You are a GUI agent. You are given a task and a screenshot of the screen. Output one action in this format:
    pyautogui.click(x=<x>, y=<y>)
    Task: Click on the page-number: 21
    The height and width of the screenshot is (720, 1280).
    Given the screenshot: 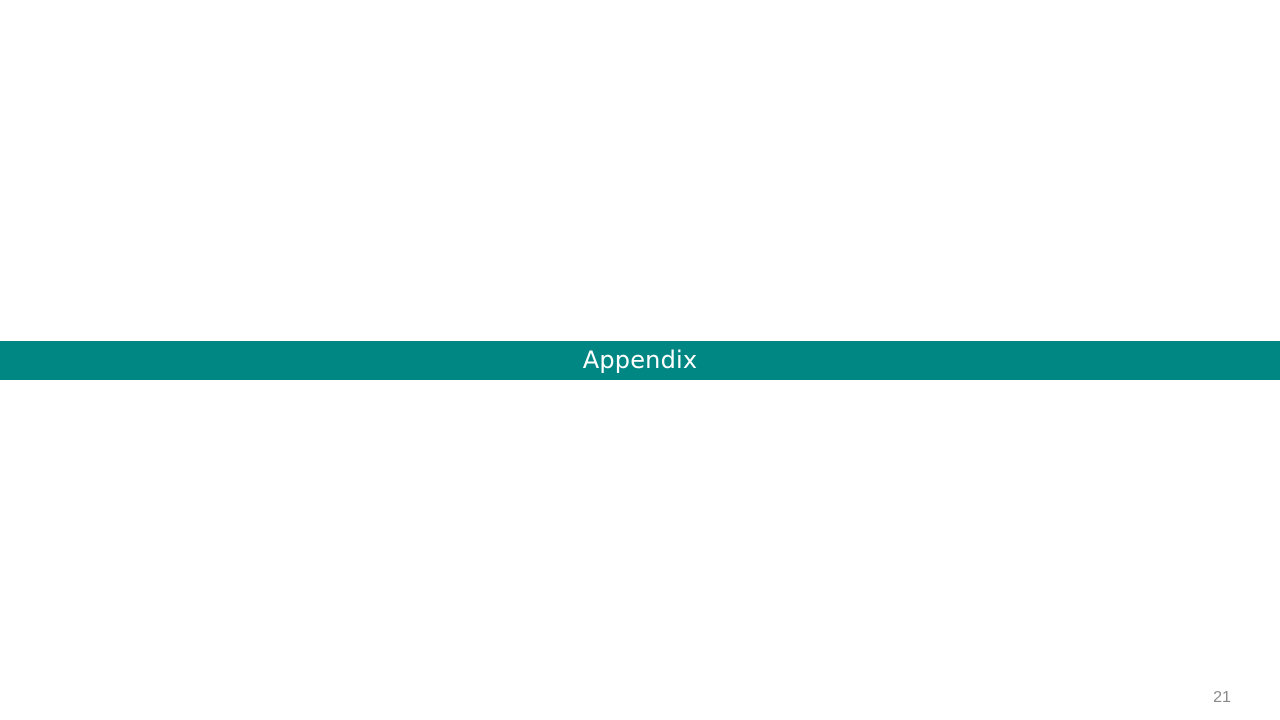 What is the action you would take?
    pyautogui.click(x=1222, y=697)
    